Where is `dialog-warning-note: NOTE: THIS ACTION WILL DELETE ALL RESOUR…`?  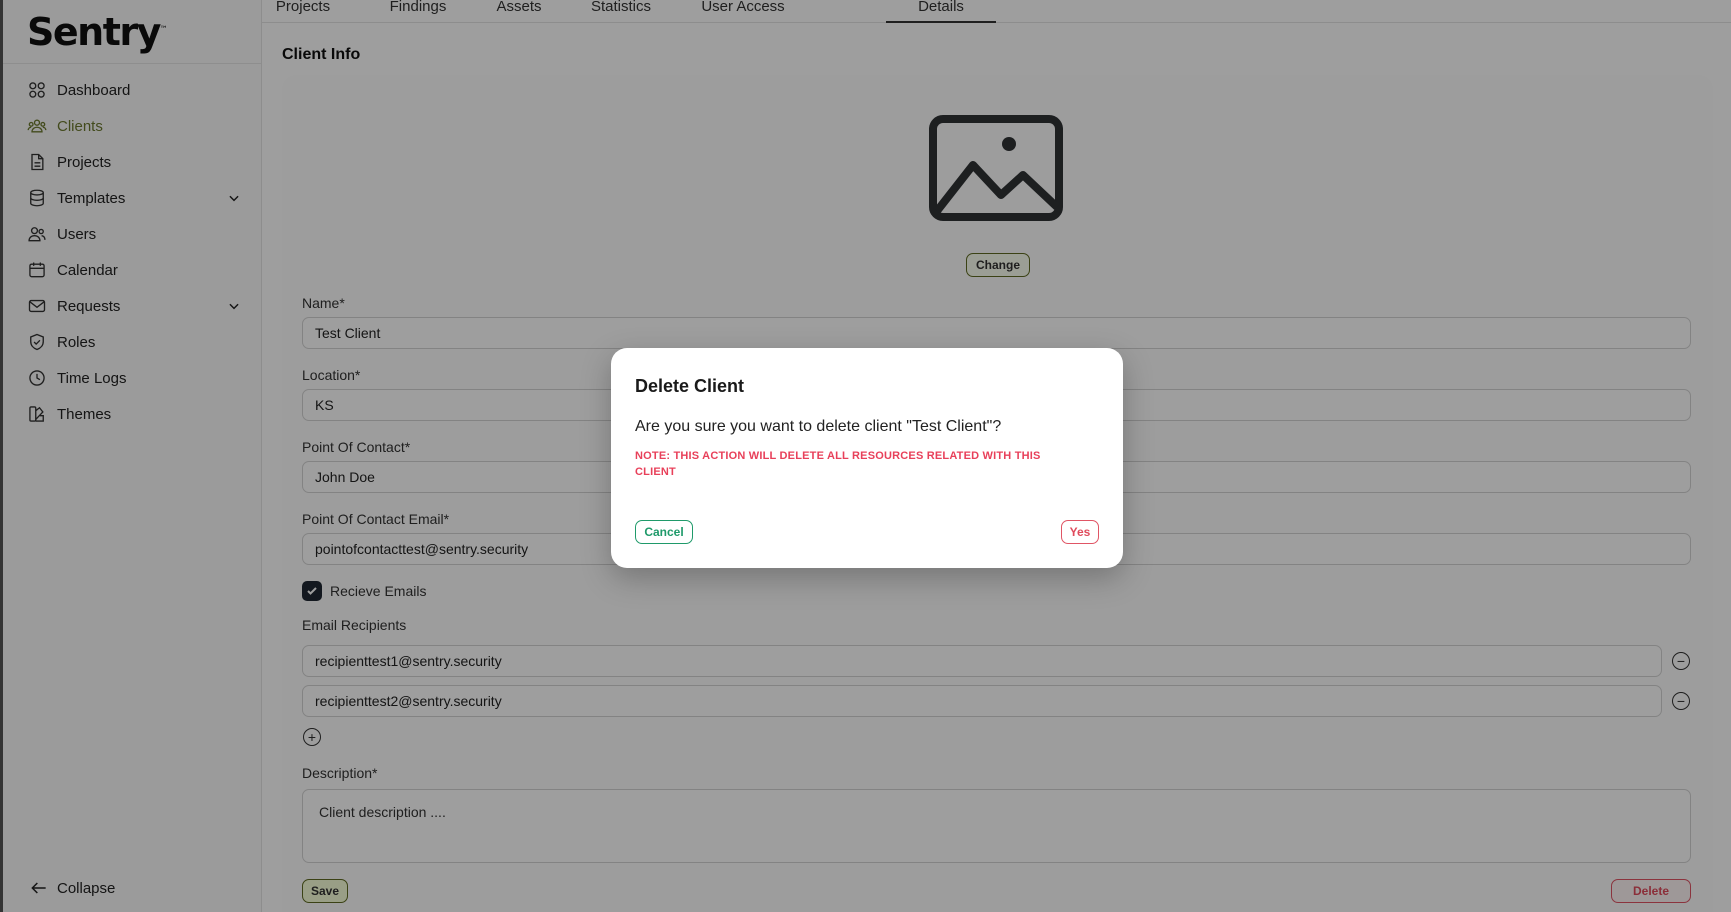 dialog-warning-note: NOTE: THIS ACTION WILL DELETE ALL RESOUR… is located at coordinates (838, 464).